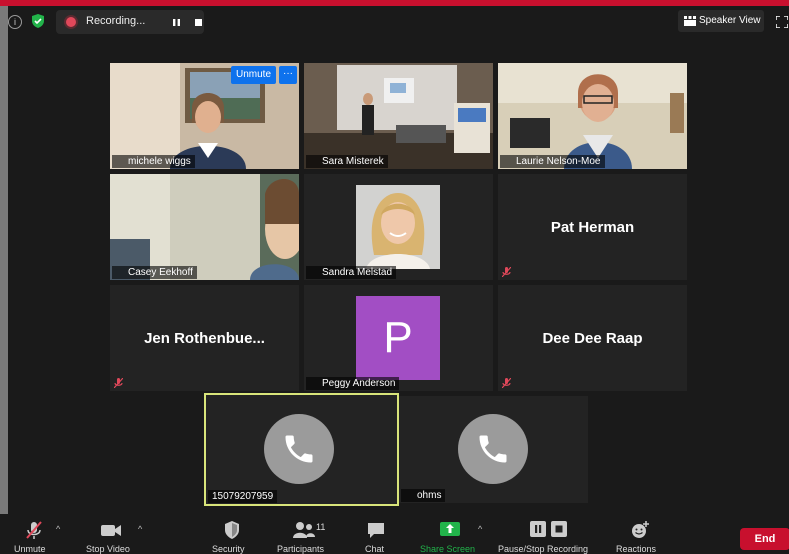  What do you see at coordinates (176, 22) in the screenshot?
I see `pause-recording-icon` at bounding box center [176, 22].